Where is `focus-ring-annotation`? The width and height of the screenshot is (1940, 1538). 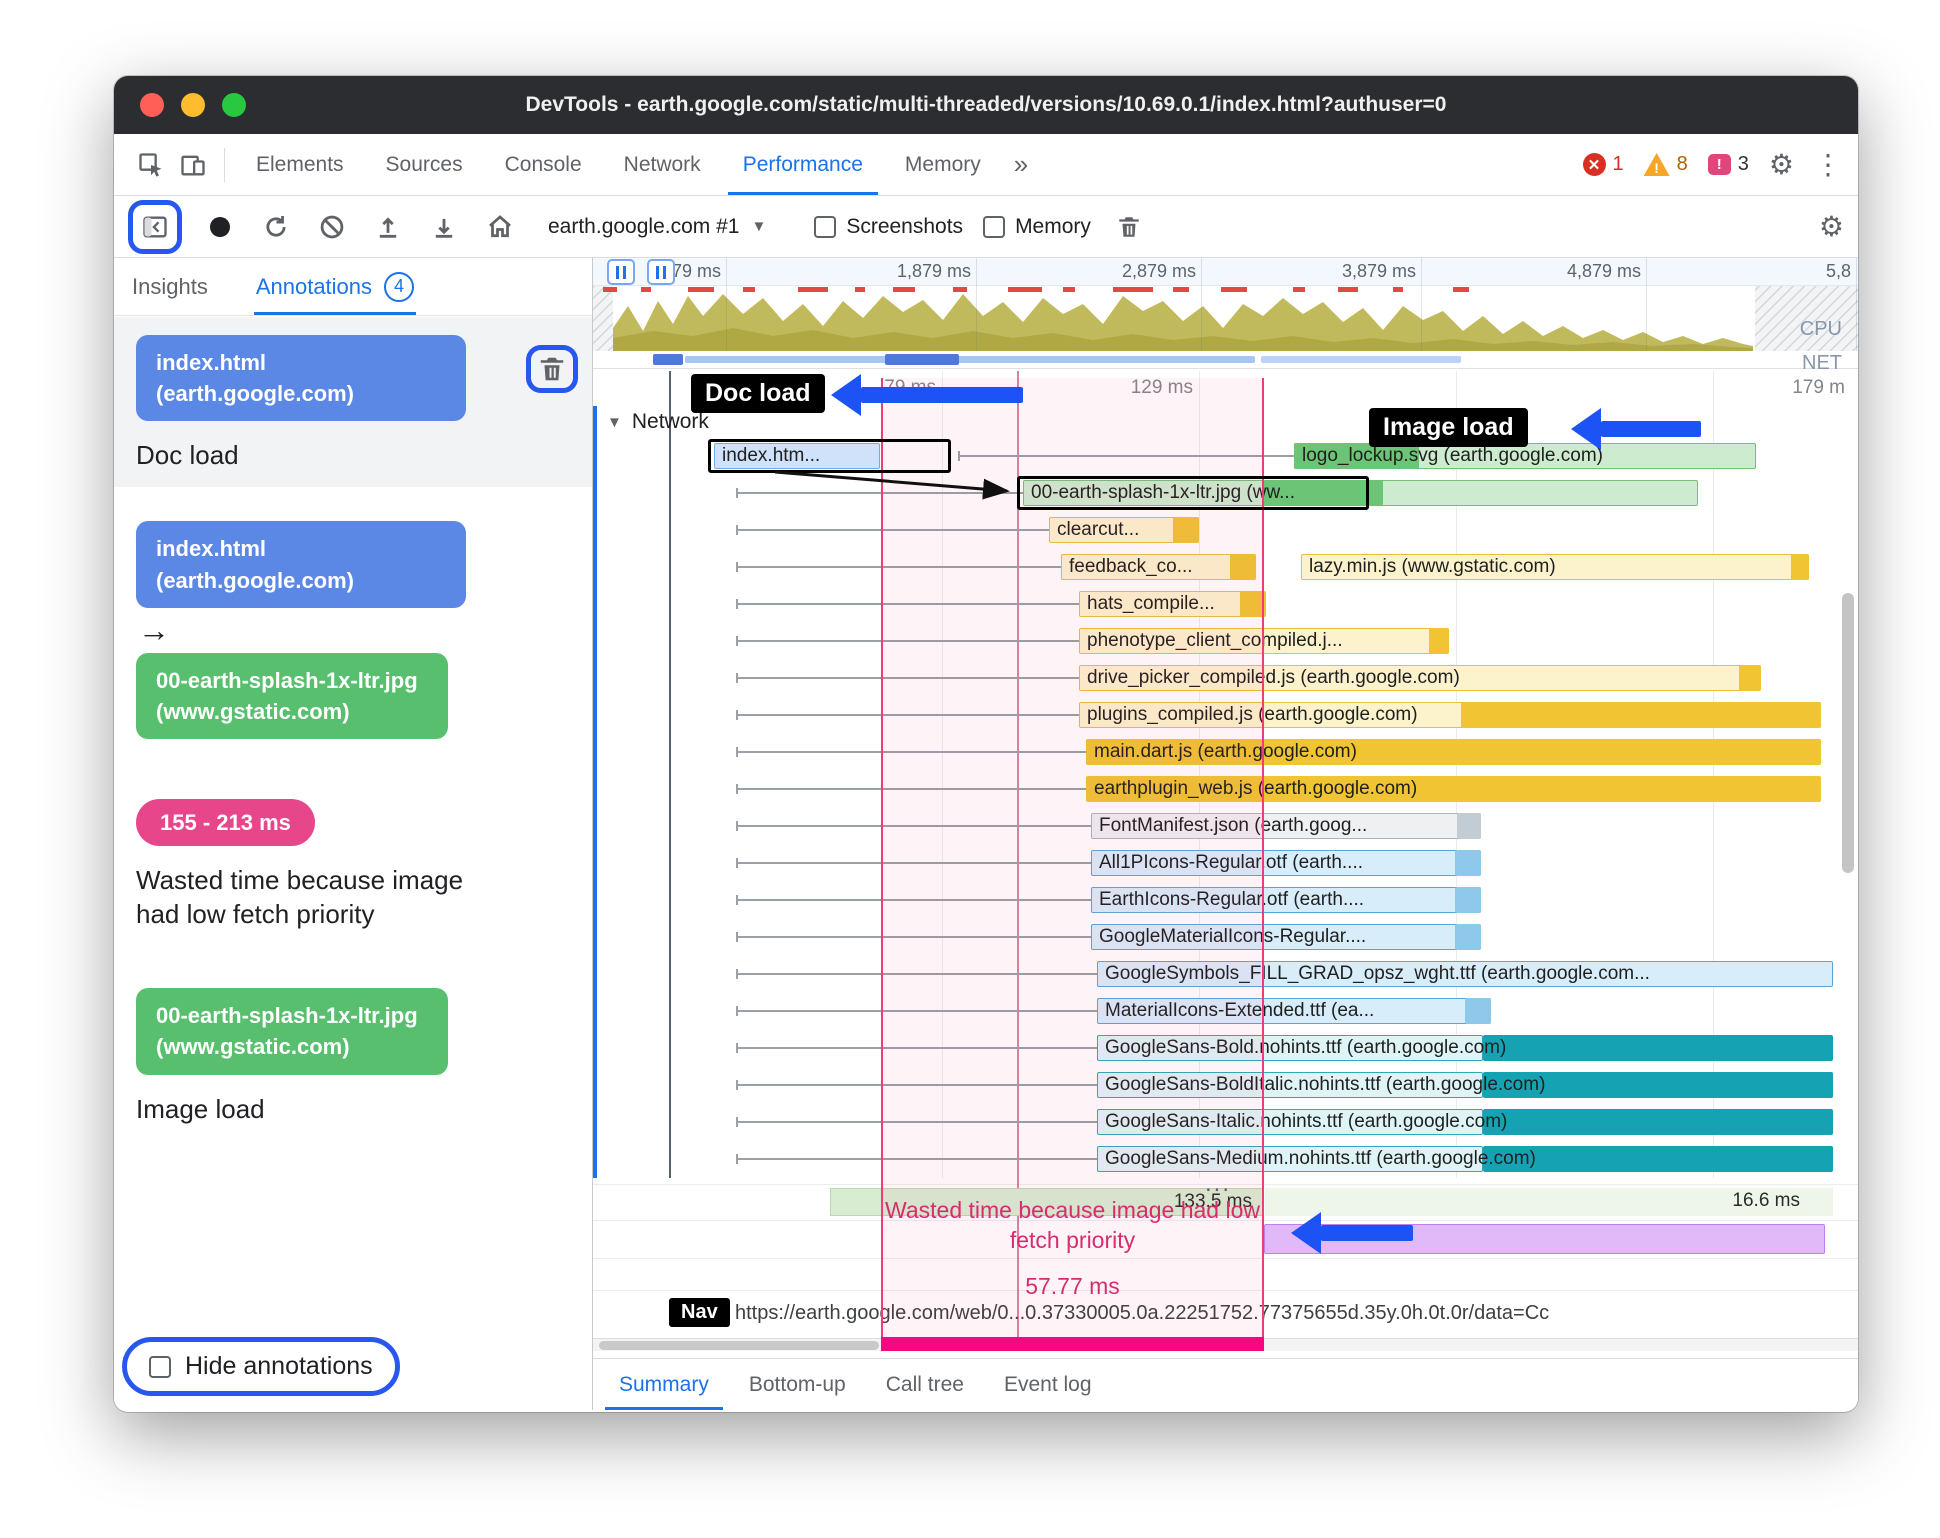
focus-ring-annotation is located at coordinates (155, 226).